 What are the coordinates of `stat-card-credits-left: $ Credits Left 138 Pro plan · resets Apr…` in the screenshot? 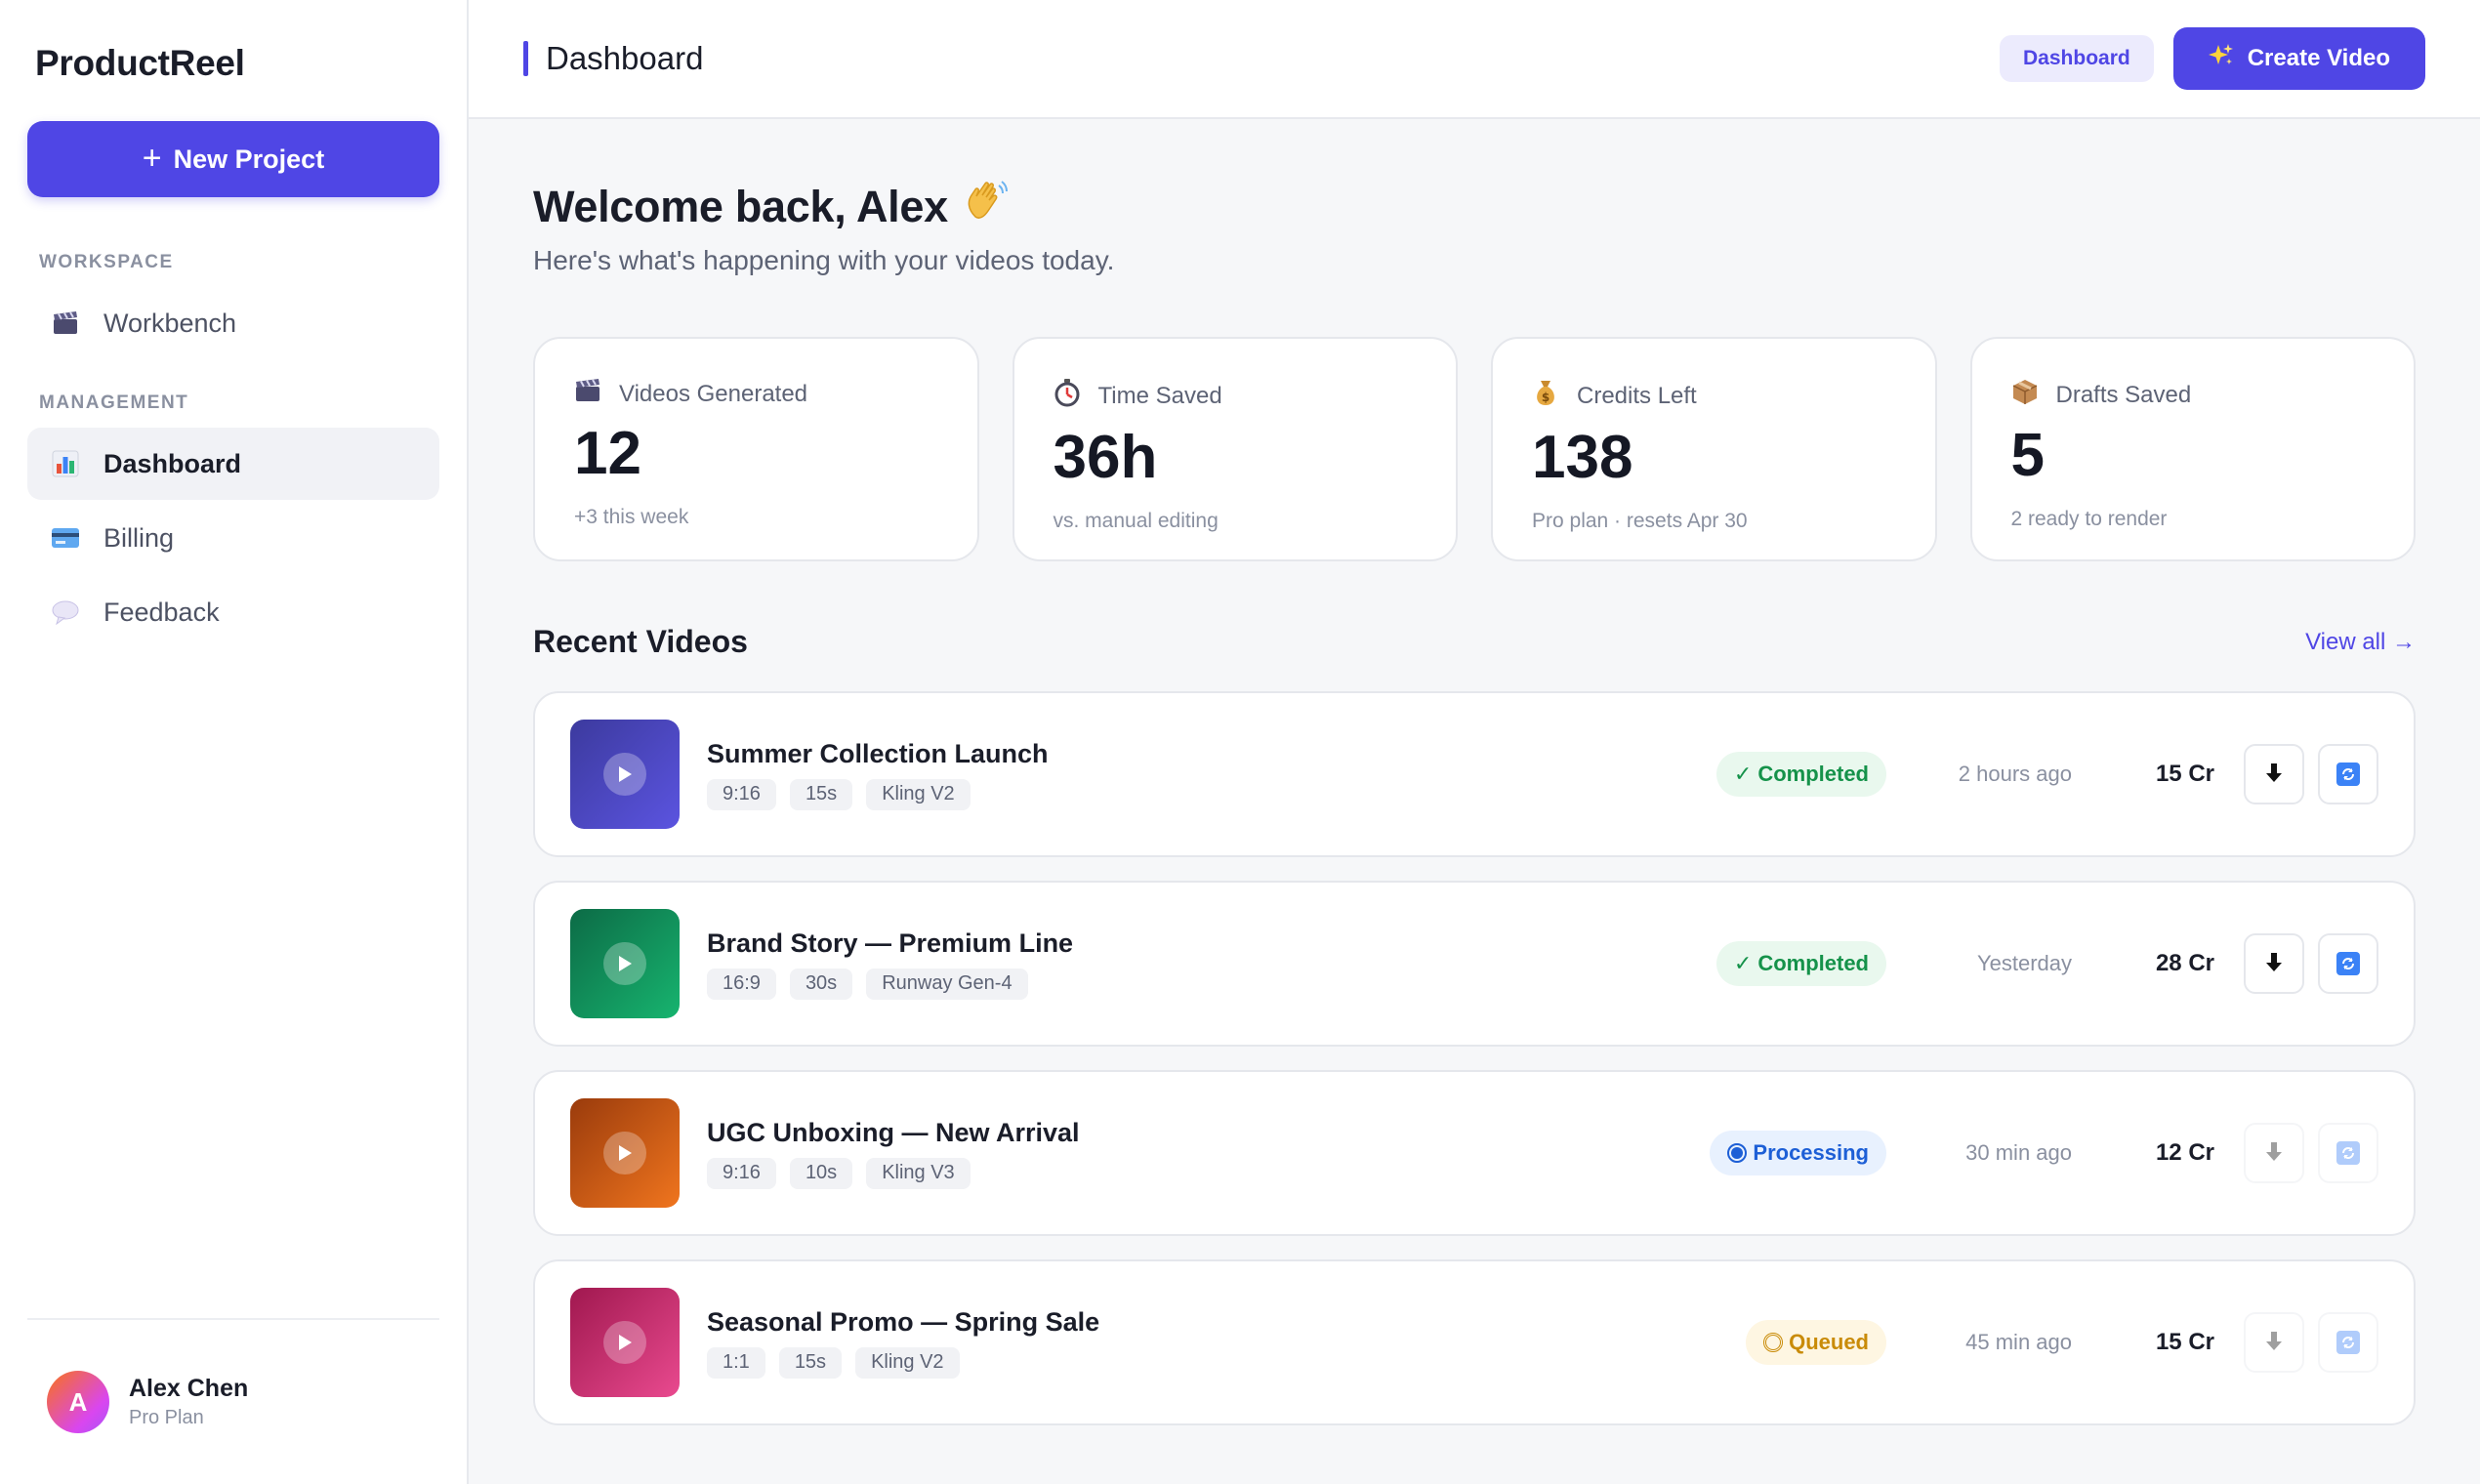 It's located at (1714, 449).